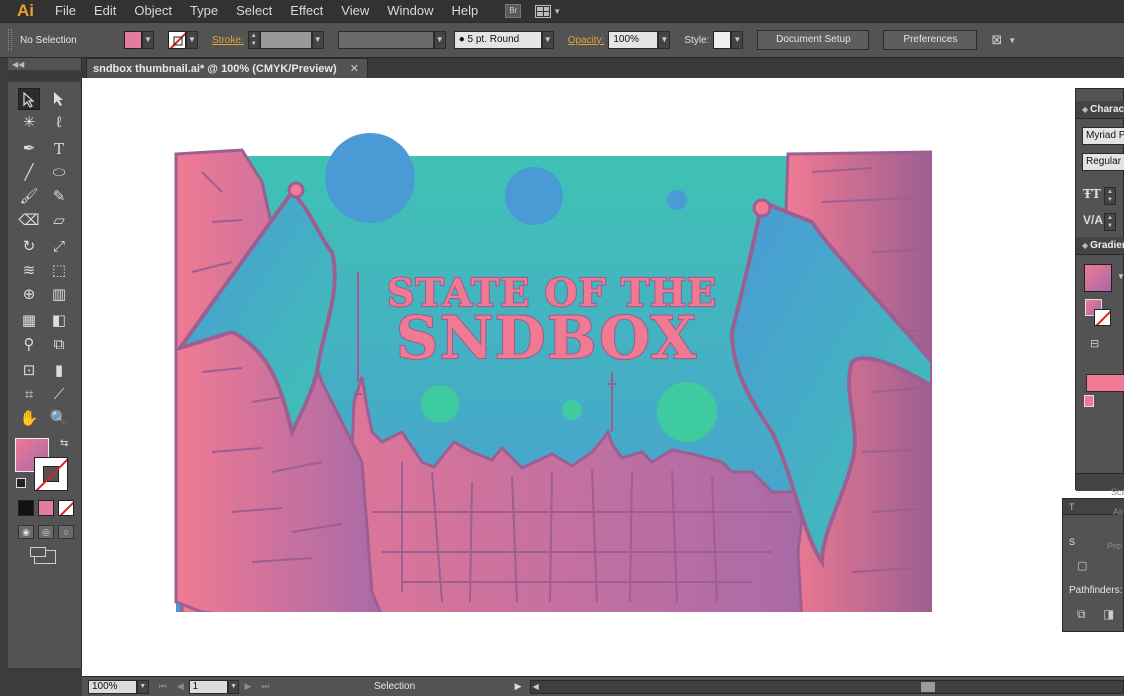 The height and width of the screenshot is (696, 1124). What do you see at coordinates (29, 197) in the screenshot?
I see `paintbrush-tool-icon: 🖌` at bounding box center [29, 197].